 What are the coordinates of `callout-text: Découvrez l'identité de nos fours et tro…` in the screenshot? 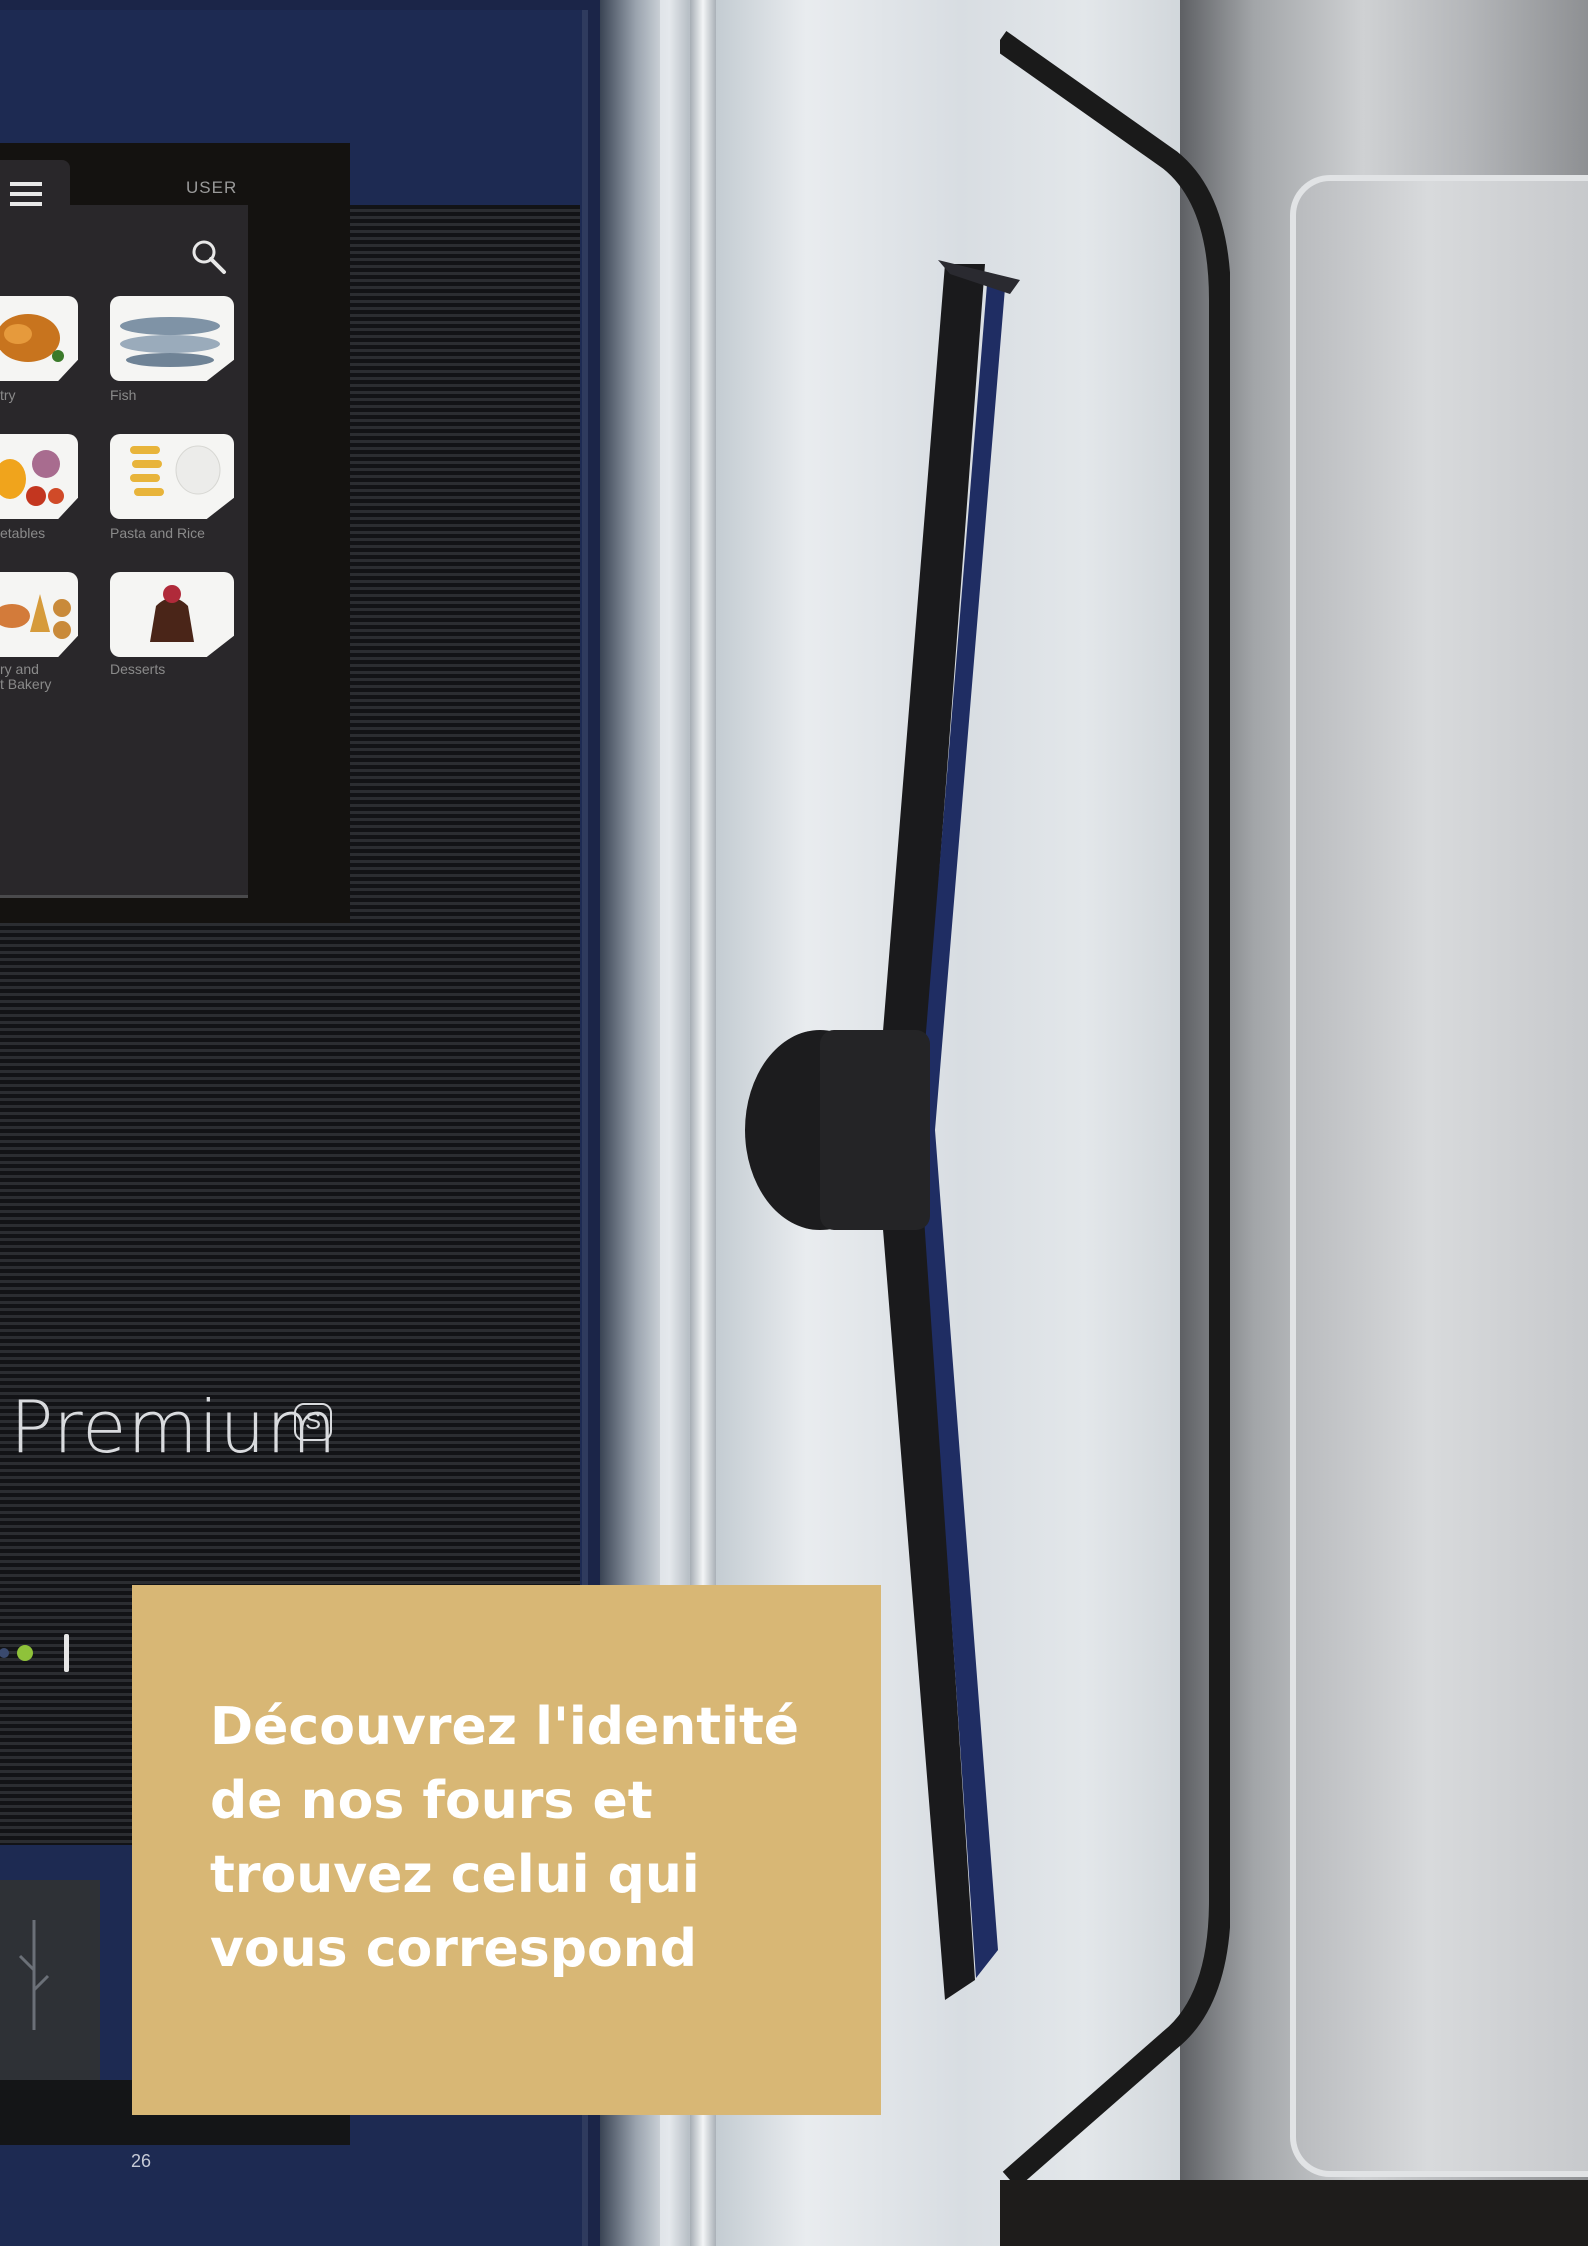 It's located at (520, 1838).